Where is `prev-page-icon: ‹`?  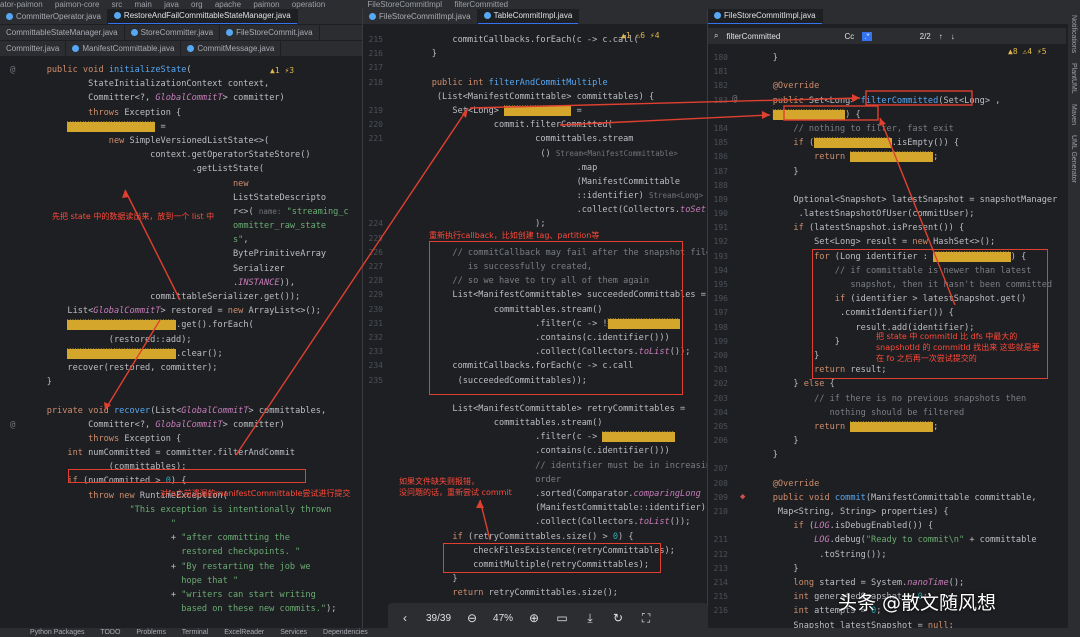 prev-page-icon: ‹ is located at coordinates (405, 618).